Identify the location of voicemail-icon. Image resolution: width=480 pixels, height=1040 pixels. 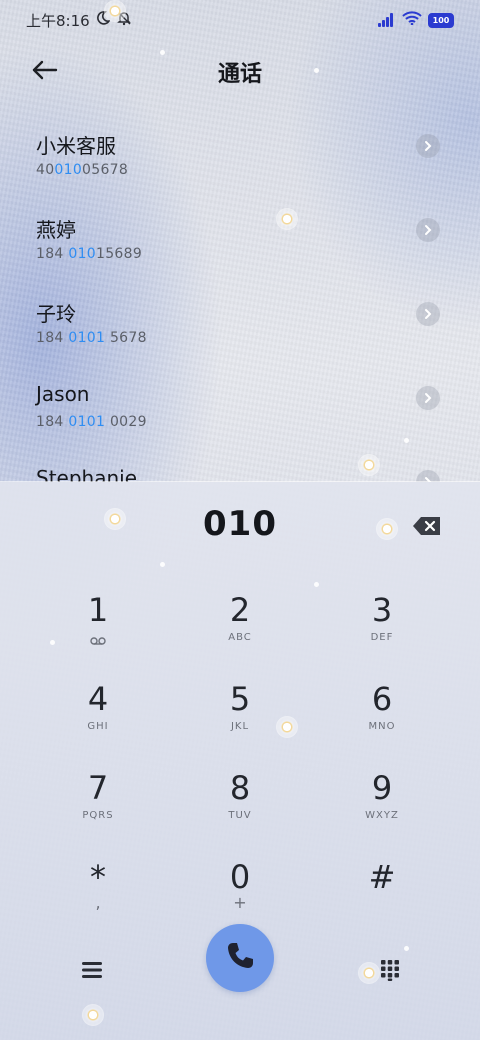
(98, 639).